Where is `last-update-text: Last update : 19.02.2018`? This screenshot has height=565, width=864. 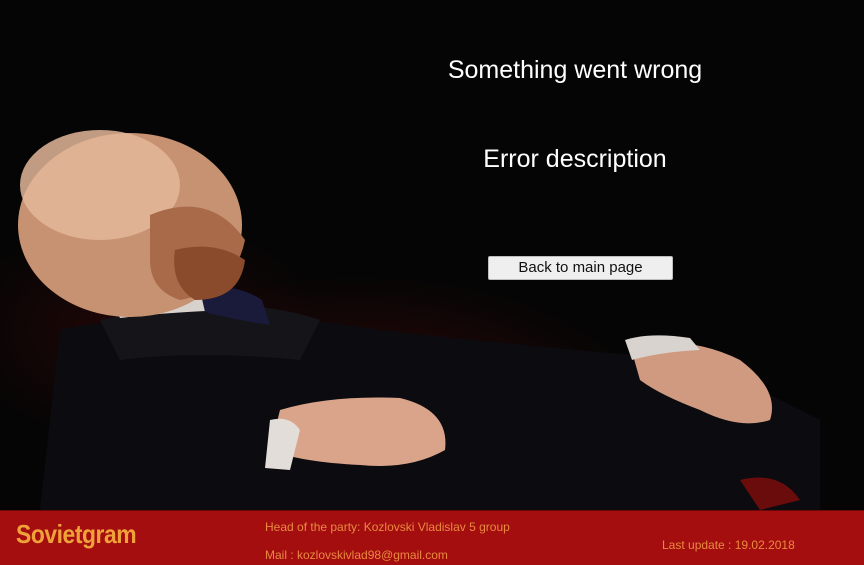 last-update-text: Last update : 19.02.2018 is located at coordinates (728, 545).